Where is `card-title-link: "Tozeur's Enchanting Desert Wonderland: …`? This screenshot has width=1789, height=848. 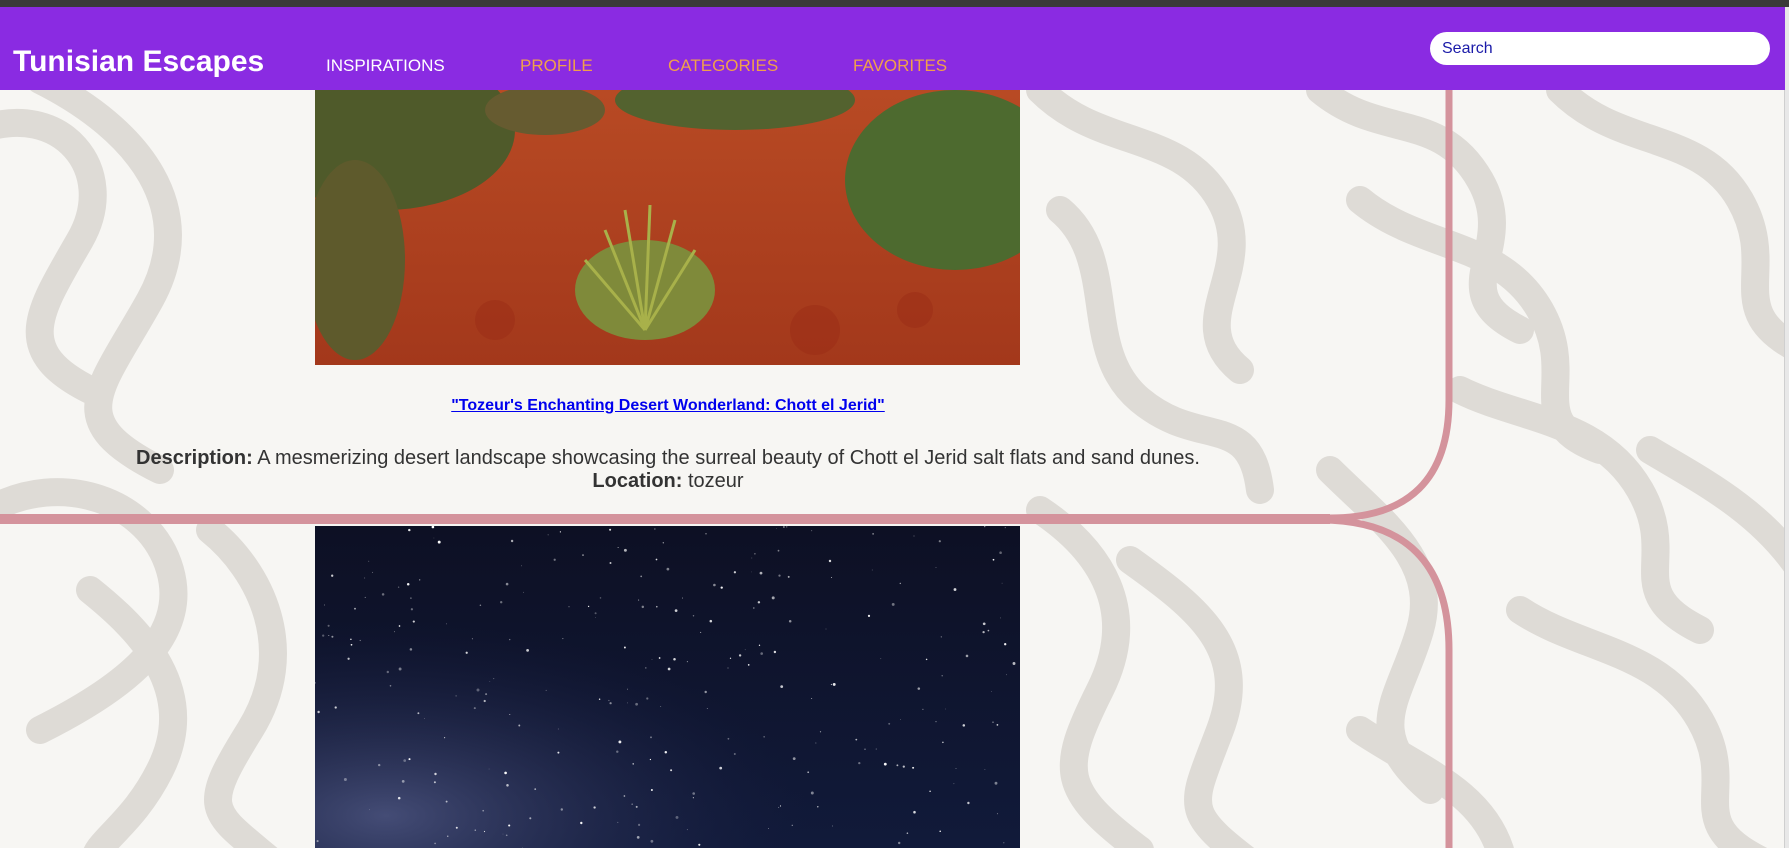 card-title-link: "Tozeur's Enchanting Desert Wonderland: … is located at coordinates (668, 406).